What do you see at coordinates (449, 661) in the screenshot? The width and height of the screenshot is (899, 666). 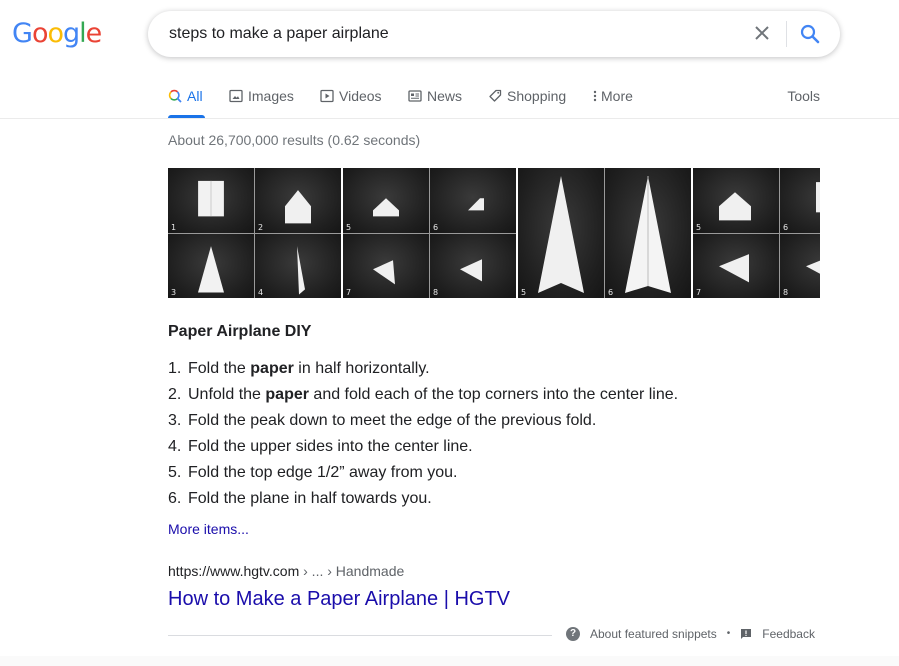 I see `page-bottom` at bounding box center [449, 661].